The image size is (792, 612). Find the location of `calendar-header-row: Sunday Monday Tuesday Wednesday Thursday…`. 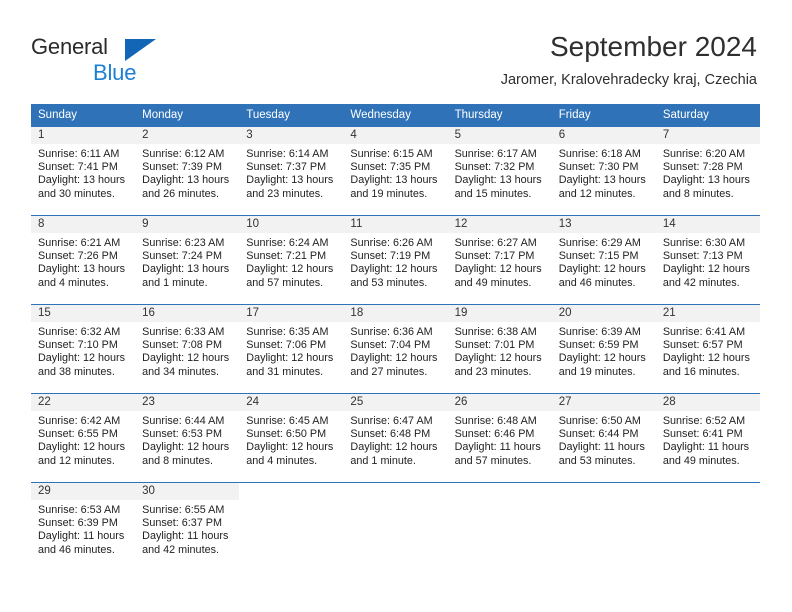

calendar-header-row: Sunday Monday Tuesday Wednesday Thursday… is located at coordinates (395, 115).